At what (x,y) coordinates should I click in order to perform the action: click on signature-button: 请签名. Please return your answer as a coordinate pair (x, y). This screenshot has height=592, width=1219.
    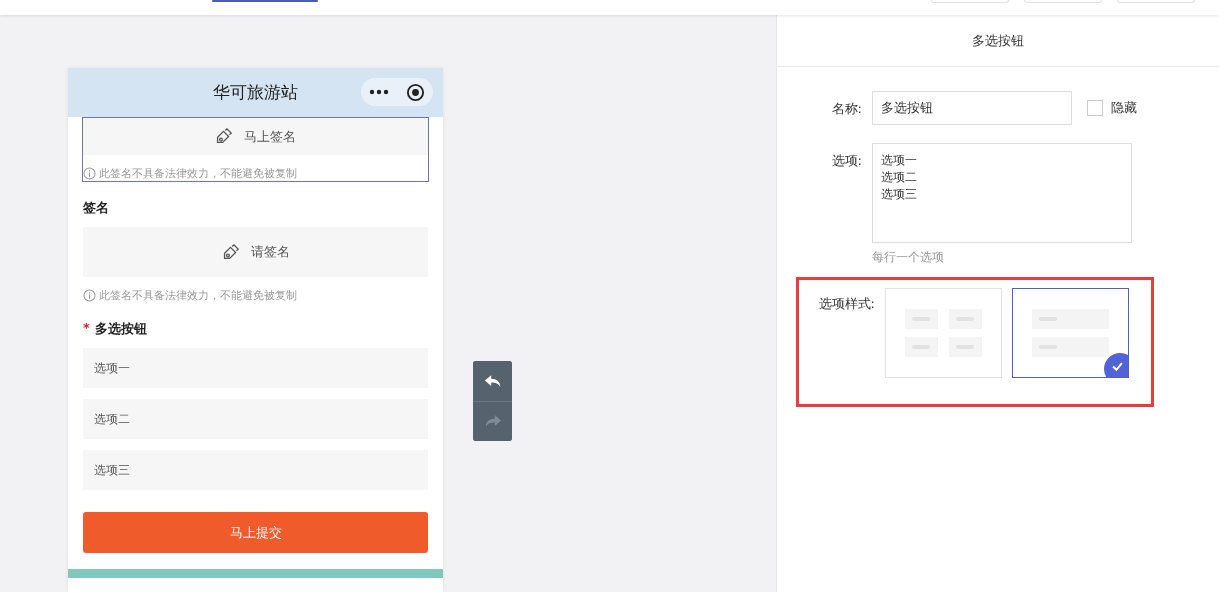
    Looking at the image, I should click on (255, 252).